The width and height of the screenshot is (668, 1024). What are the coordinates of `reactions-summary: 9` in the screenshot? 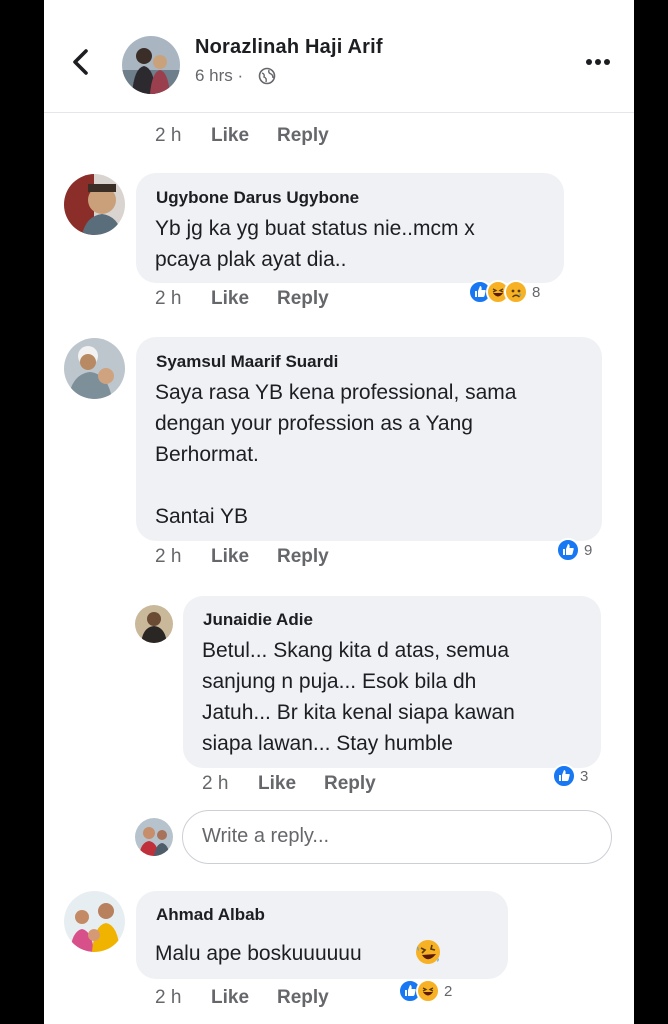 It's located at (574, 550).